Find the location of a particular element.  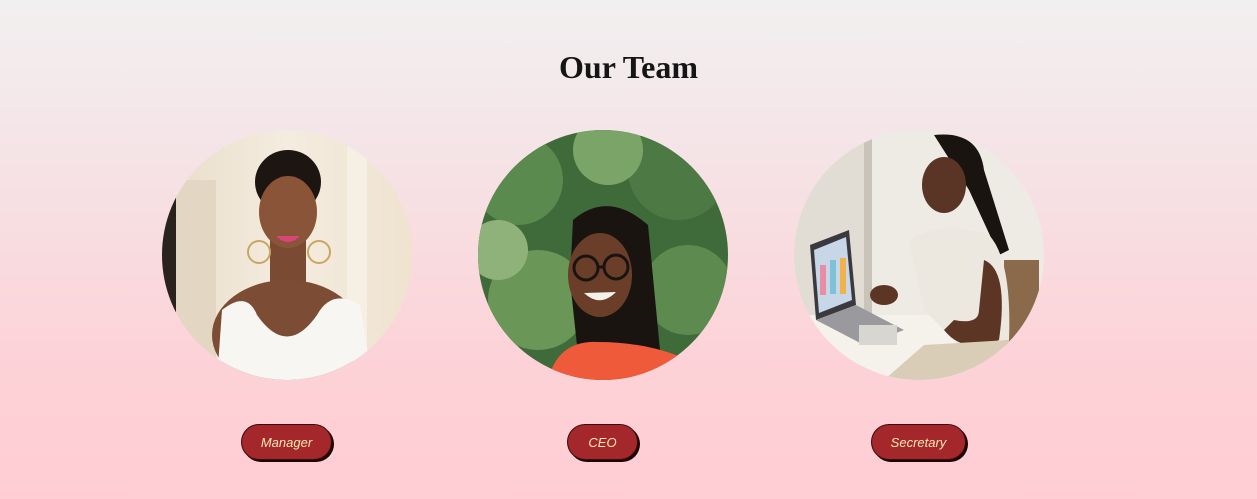

team-member-ceo: CEO is located at coordinates (603, 300).